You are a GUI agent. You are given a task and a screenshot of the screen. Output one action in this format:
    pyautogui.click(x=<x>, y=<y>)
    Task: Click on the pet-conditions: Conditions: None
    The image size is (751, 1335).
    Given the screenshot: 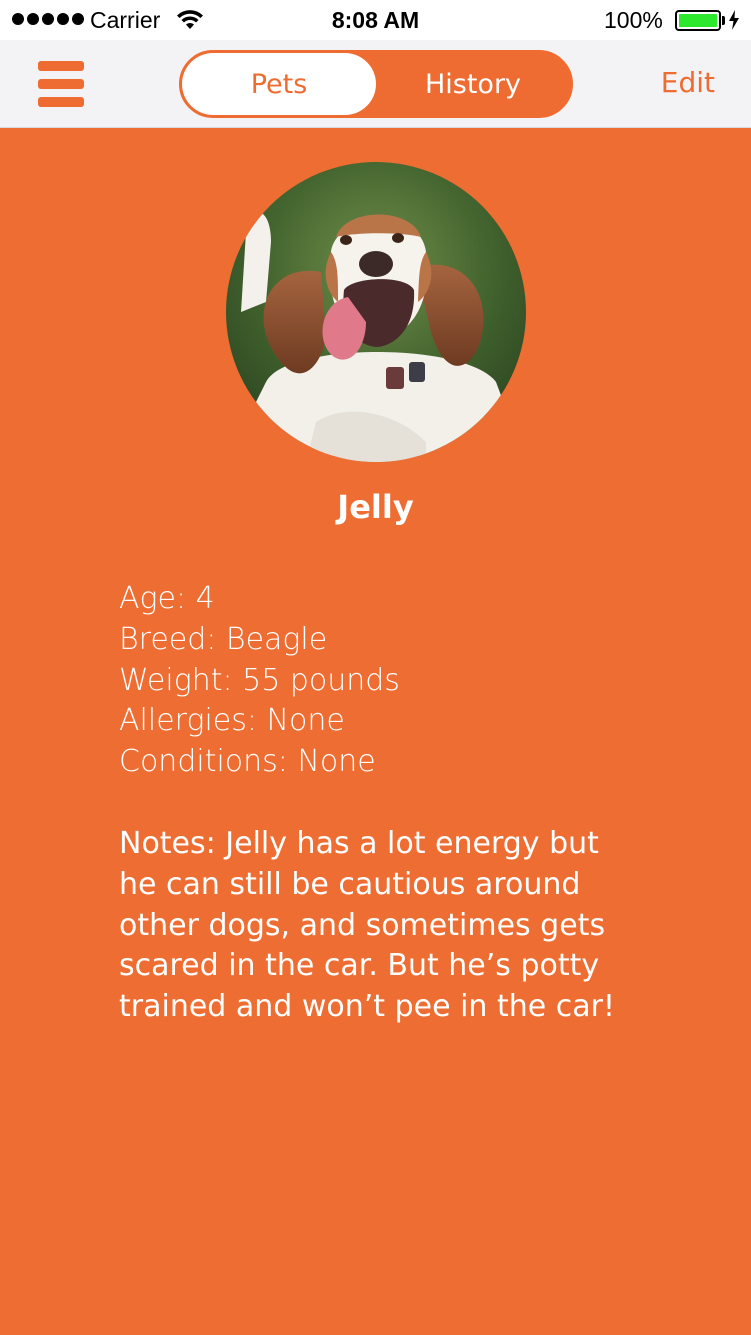 What is the action you would take?
    pyautogui.click(x=247, y=762)
    